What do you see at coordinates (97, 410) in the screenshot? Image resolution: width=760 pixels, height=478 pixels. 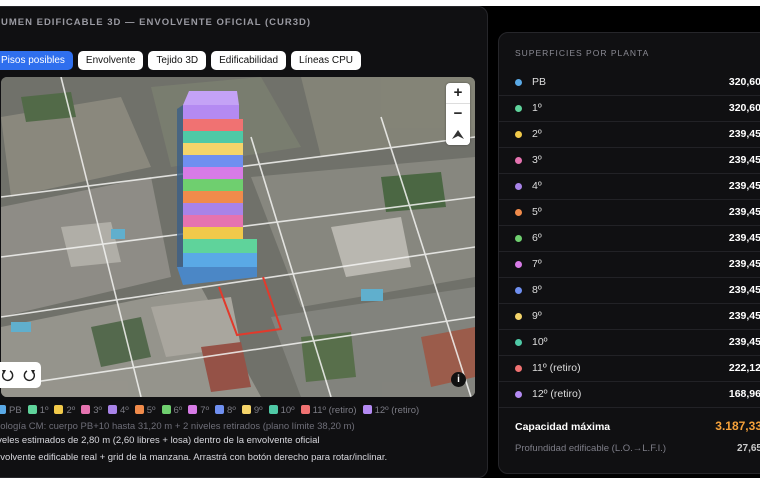 I see `legend-label: 3º` at bounding box center [97, 410].